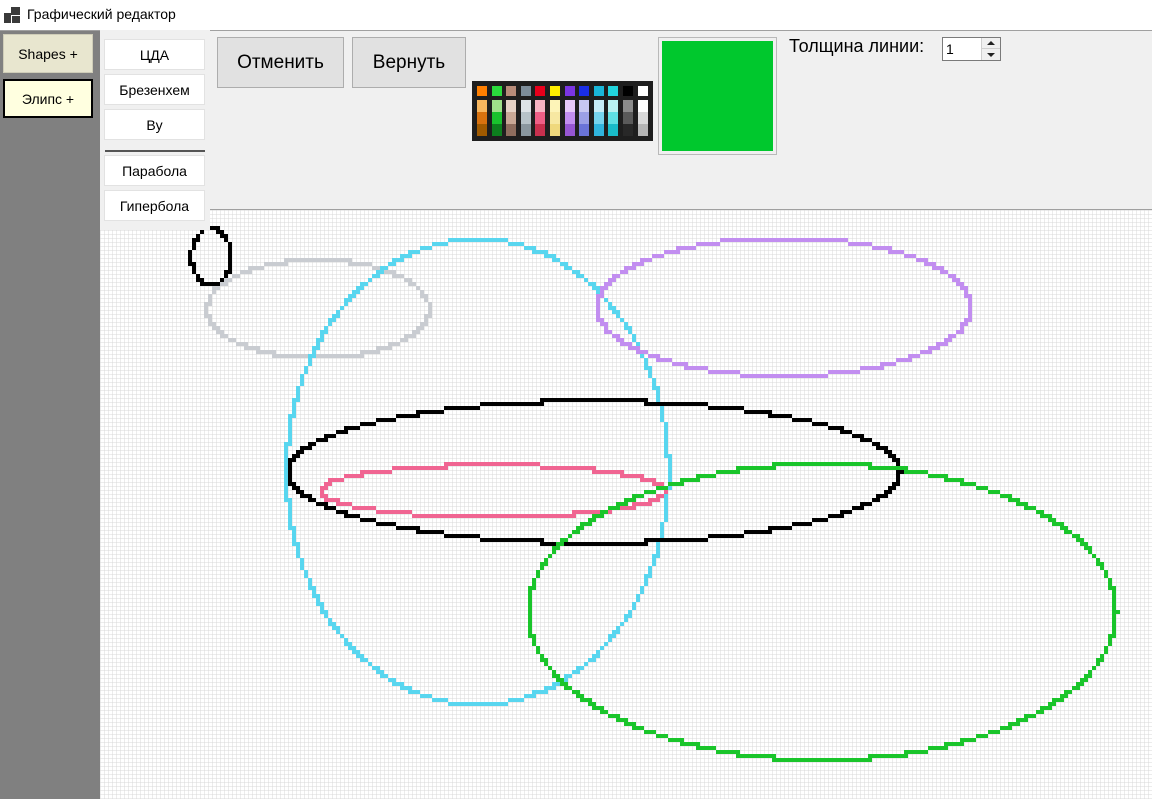 The height and width of the screenshot is (799, 1152). What do you see at coordinates (950, 49) in the screenshot?
I see `line-thickness-value: 1` at bounding box center [950, 49].